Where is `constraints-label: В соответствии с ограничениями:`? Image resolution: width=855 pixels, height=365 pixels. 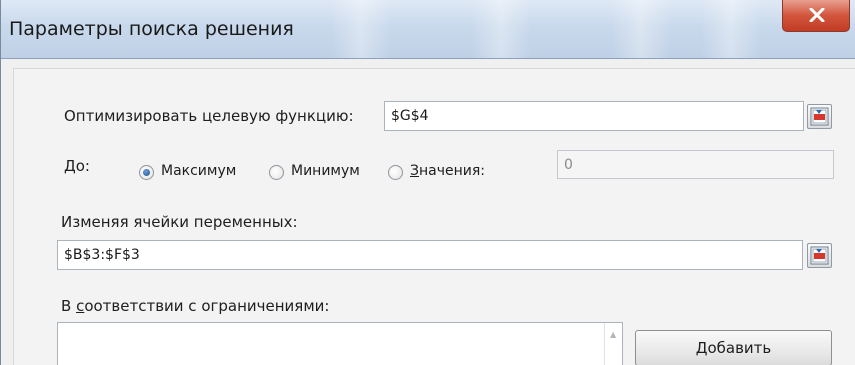 constraints-label: В соответствии с ограничениями: is located at coordinates (195, 306).